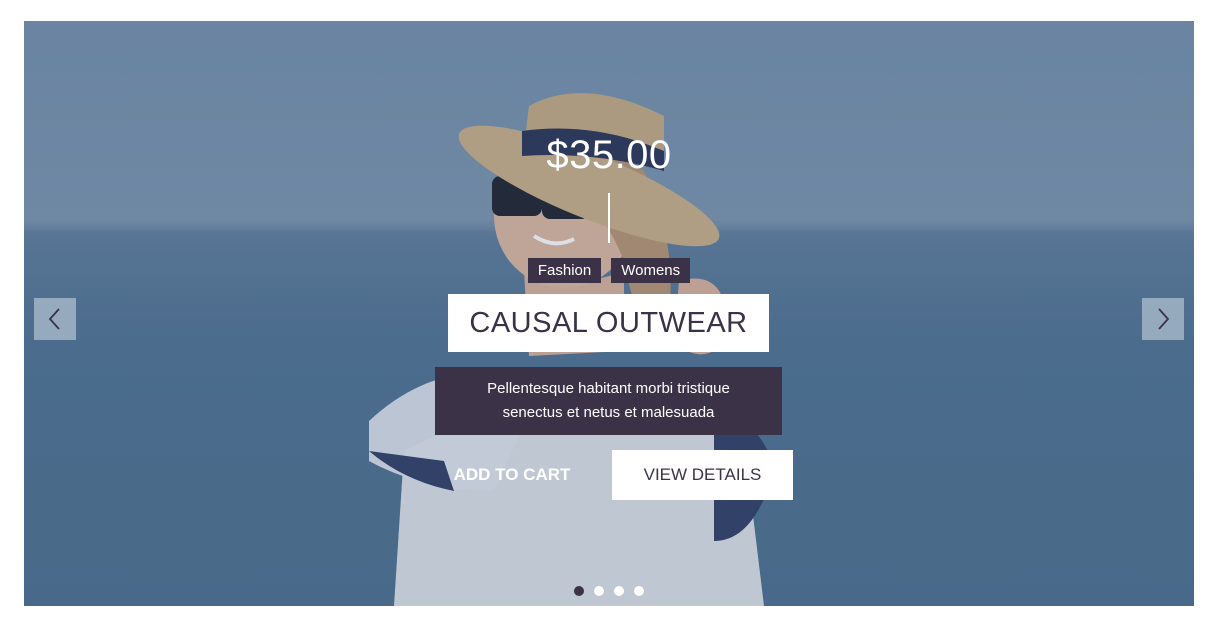 The image size is (1215, 626). I want to click on chevron-right-icon, so click(1164, 319).